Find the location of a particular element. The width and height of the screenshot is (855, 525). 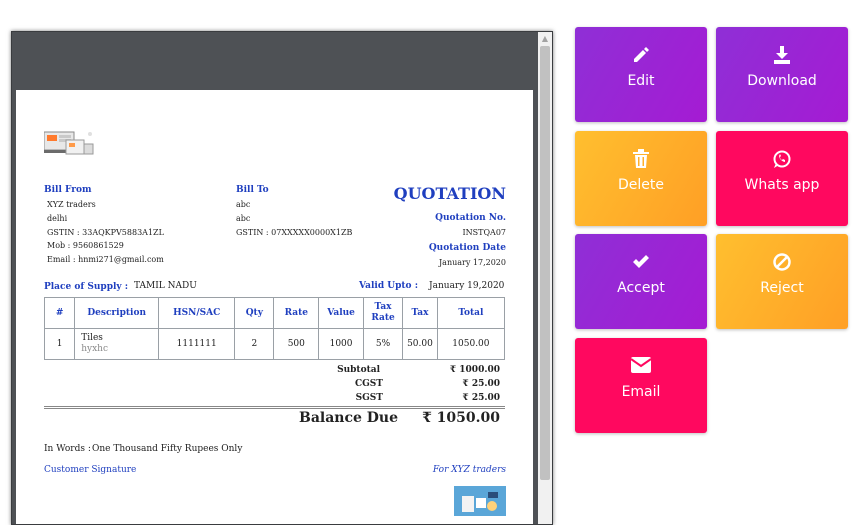

delete-button: Delete is located at coordinates (641, 178).